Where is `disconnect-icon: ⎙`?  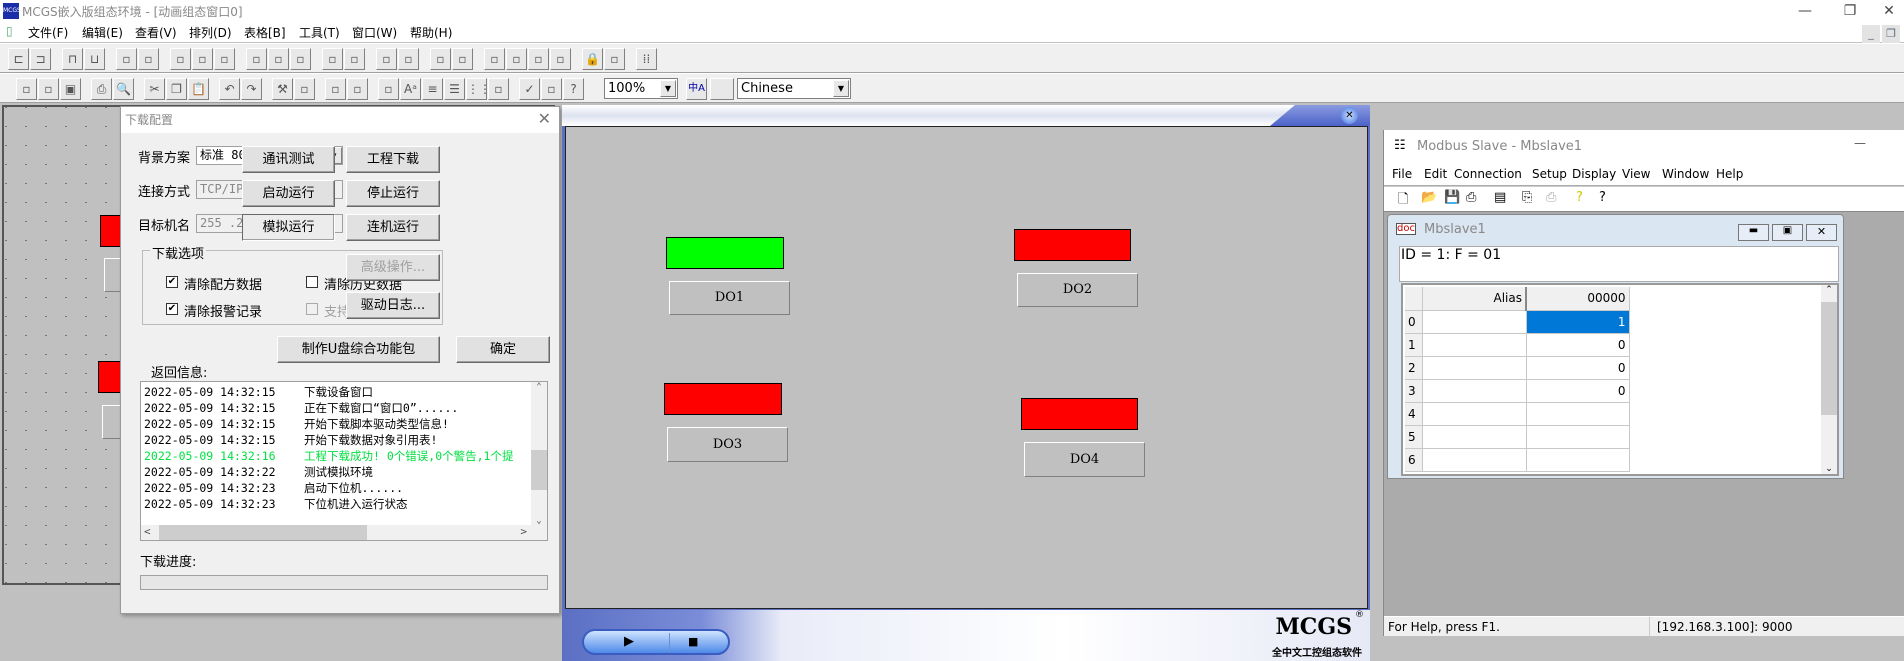
disconnect-icon: ⎙ is located at coordinates (1551, 197).